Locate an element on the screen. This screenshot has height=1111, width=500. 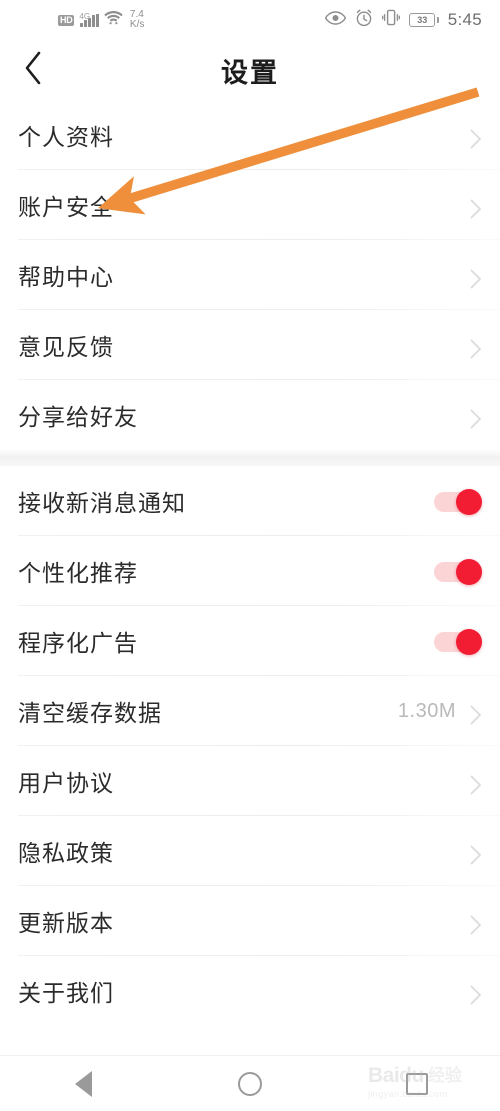
battery-percent-label: 33 is located at coordinates (422, 20).